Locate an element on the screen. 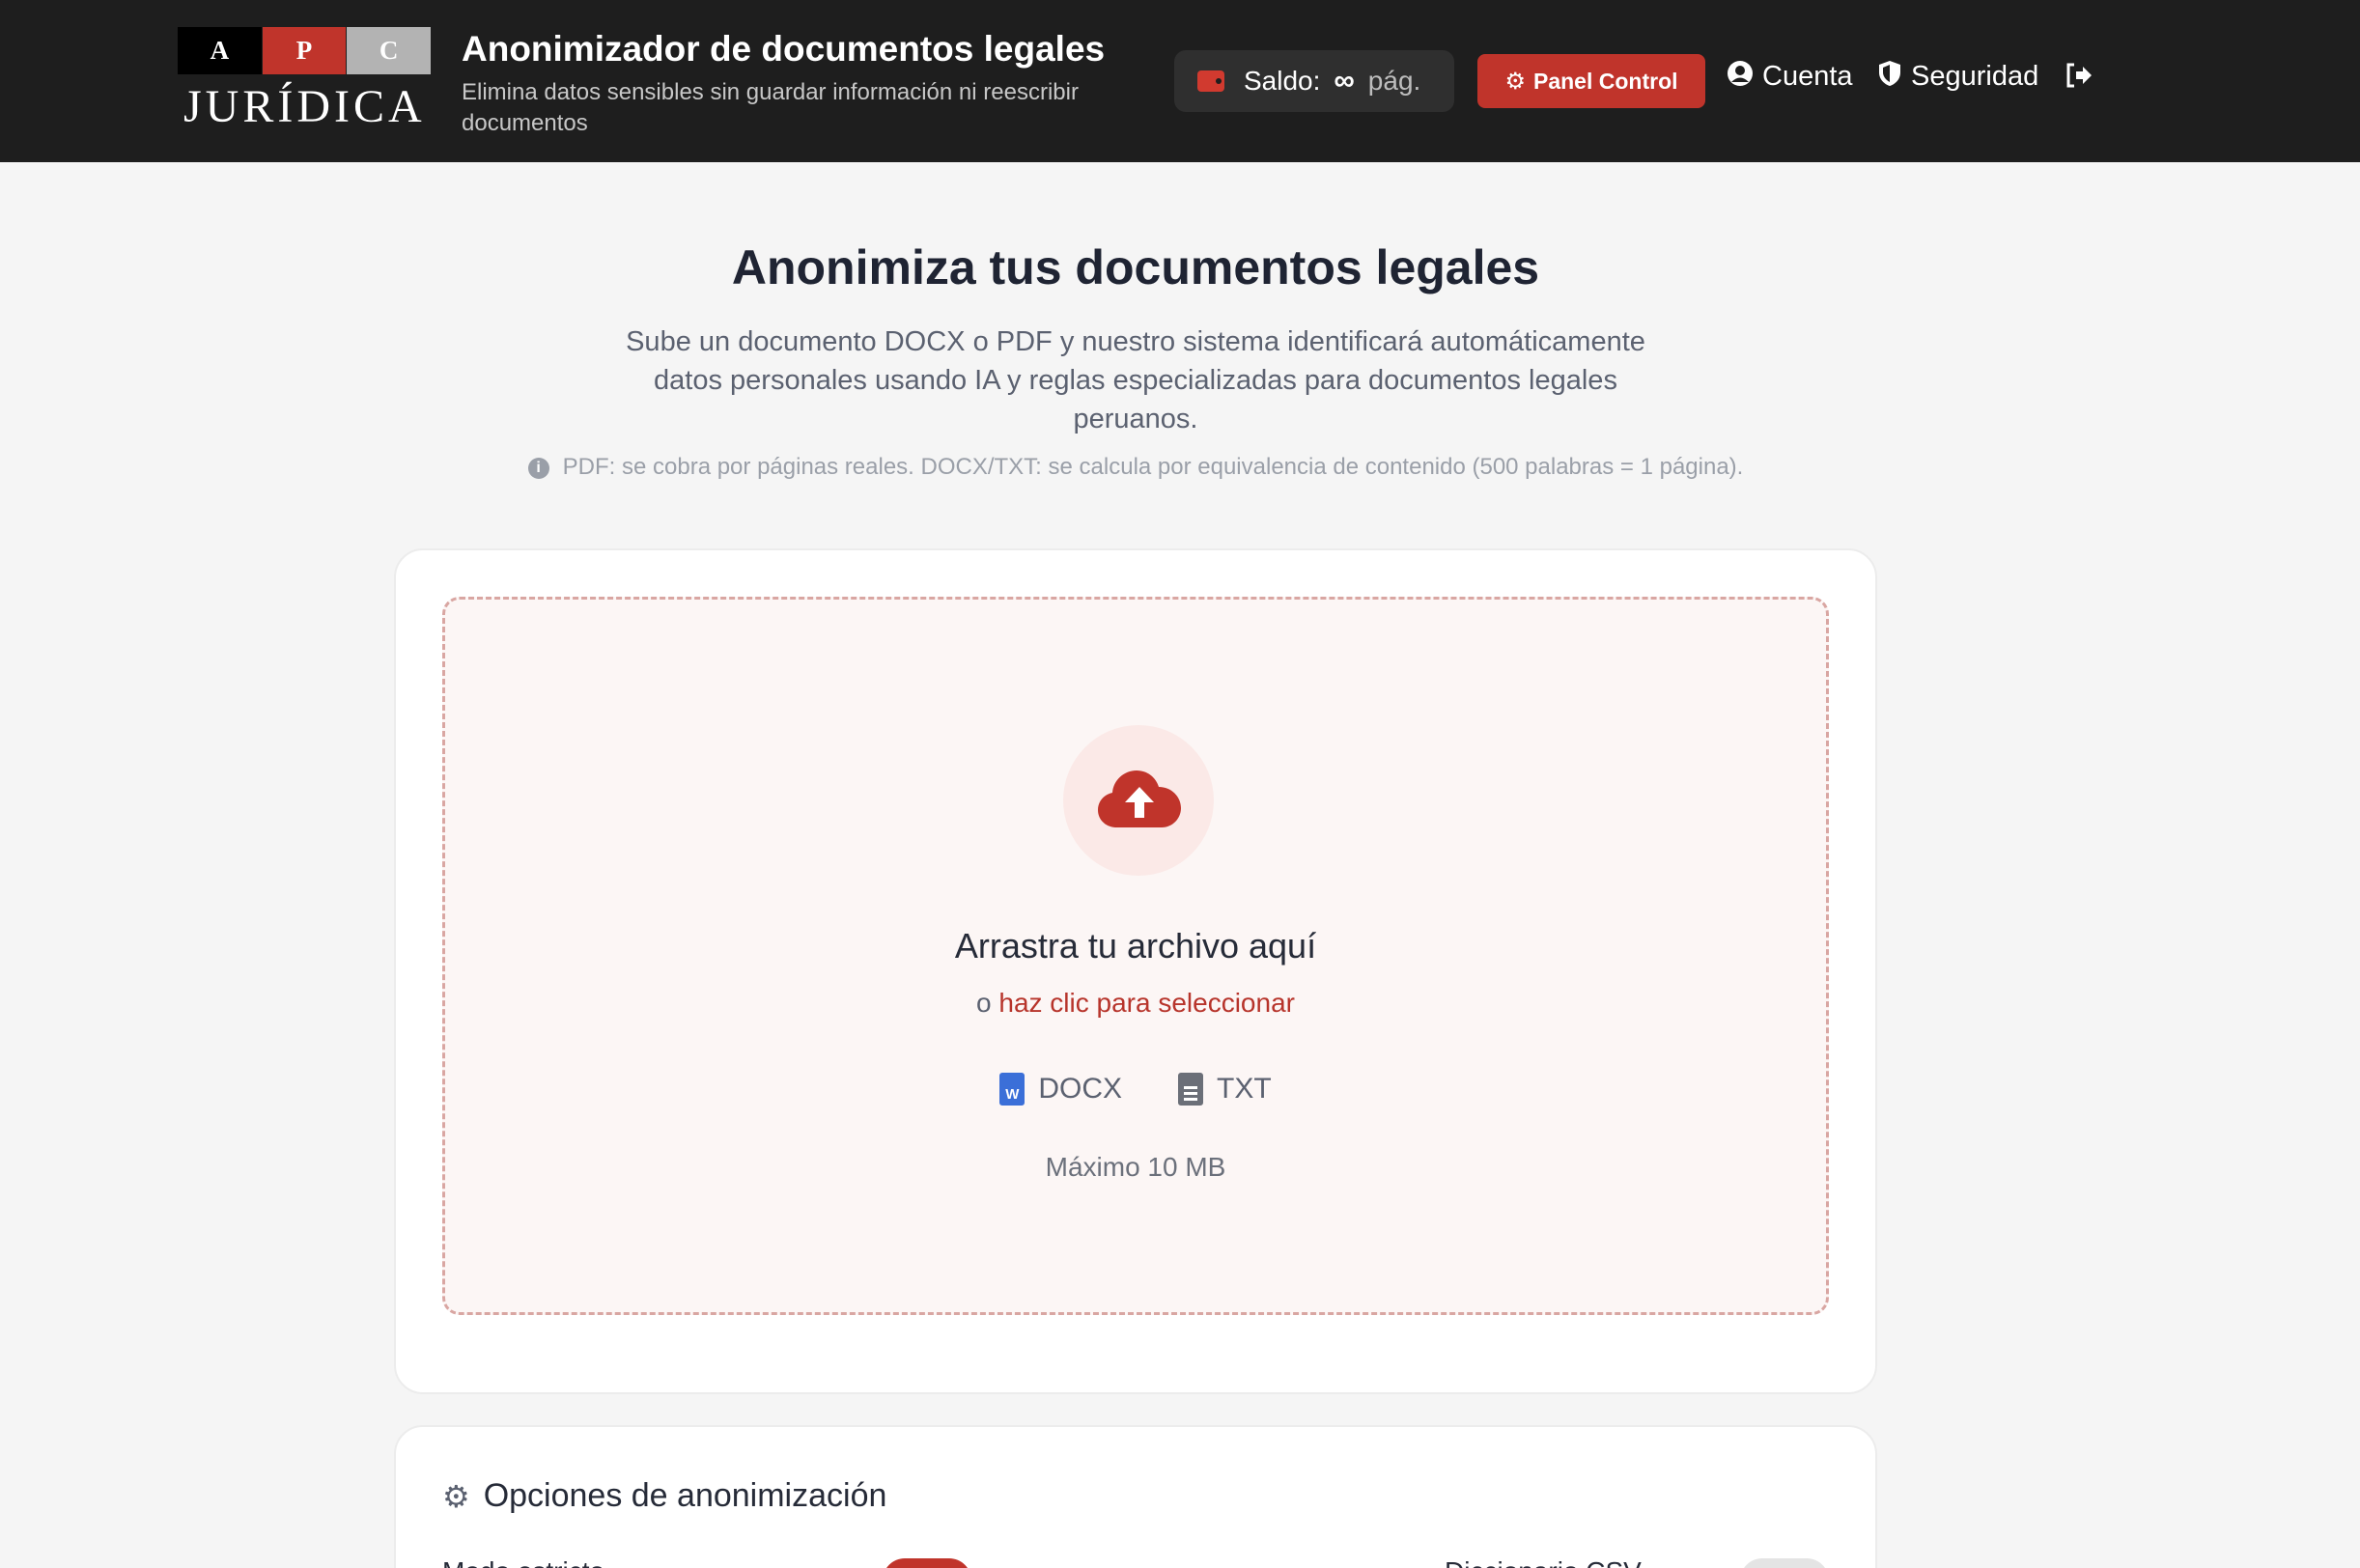 The image size is (2360, 1568). apc-juridica-logo: A P C JURÍDICA is located at coordinates (305, 81).